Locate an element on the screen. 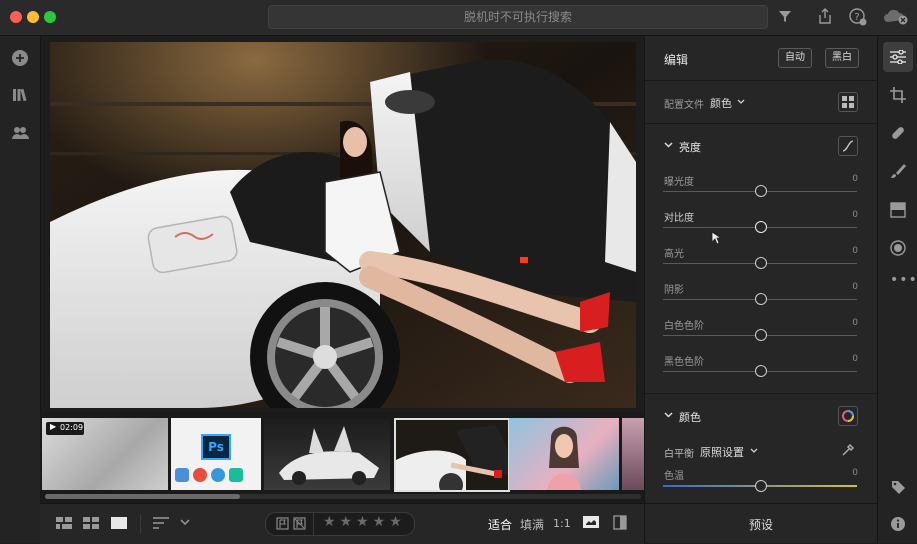 This screenshot has height=544, width=917. shadows-slider-knob is located at coordinates (761, 299).